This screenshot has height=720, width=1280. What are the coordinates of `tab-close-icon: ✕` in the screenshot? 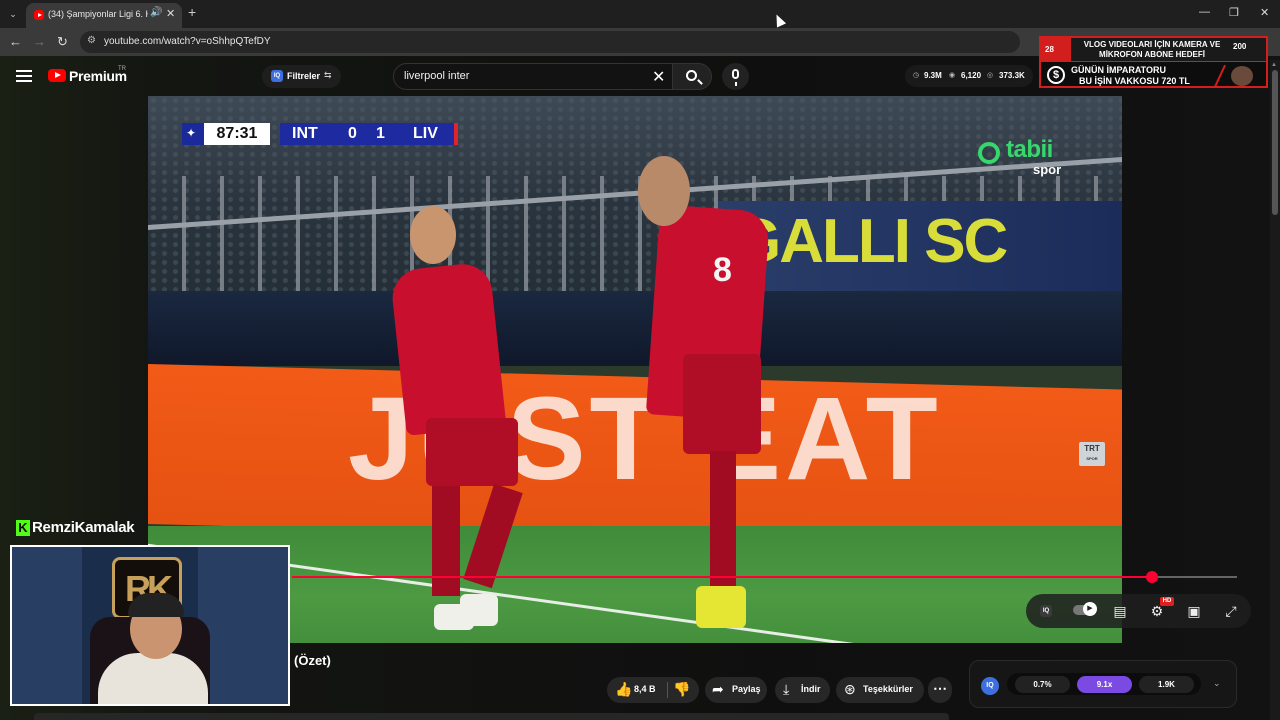 It's located at (170, 13).